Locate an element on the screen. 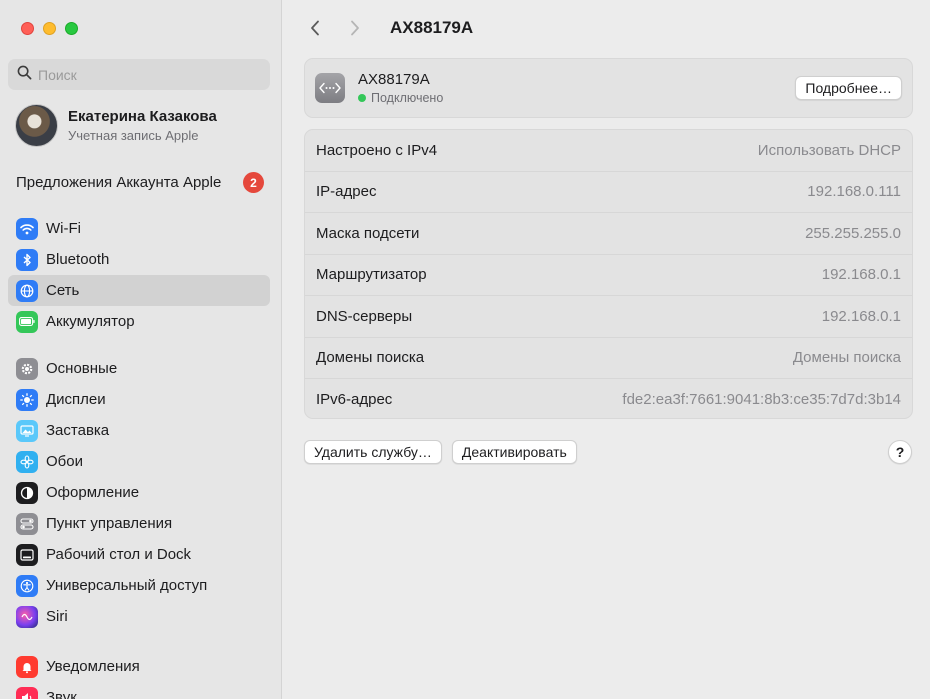 The width and height of the screenshot is (930, 699). sun-icon is located at coordinates (27, 399).